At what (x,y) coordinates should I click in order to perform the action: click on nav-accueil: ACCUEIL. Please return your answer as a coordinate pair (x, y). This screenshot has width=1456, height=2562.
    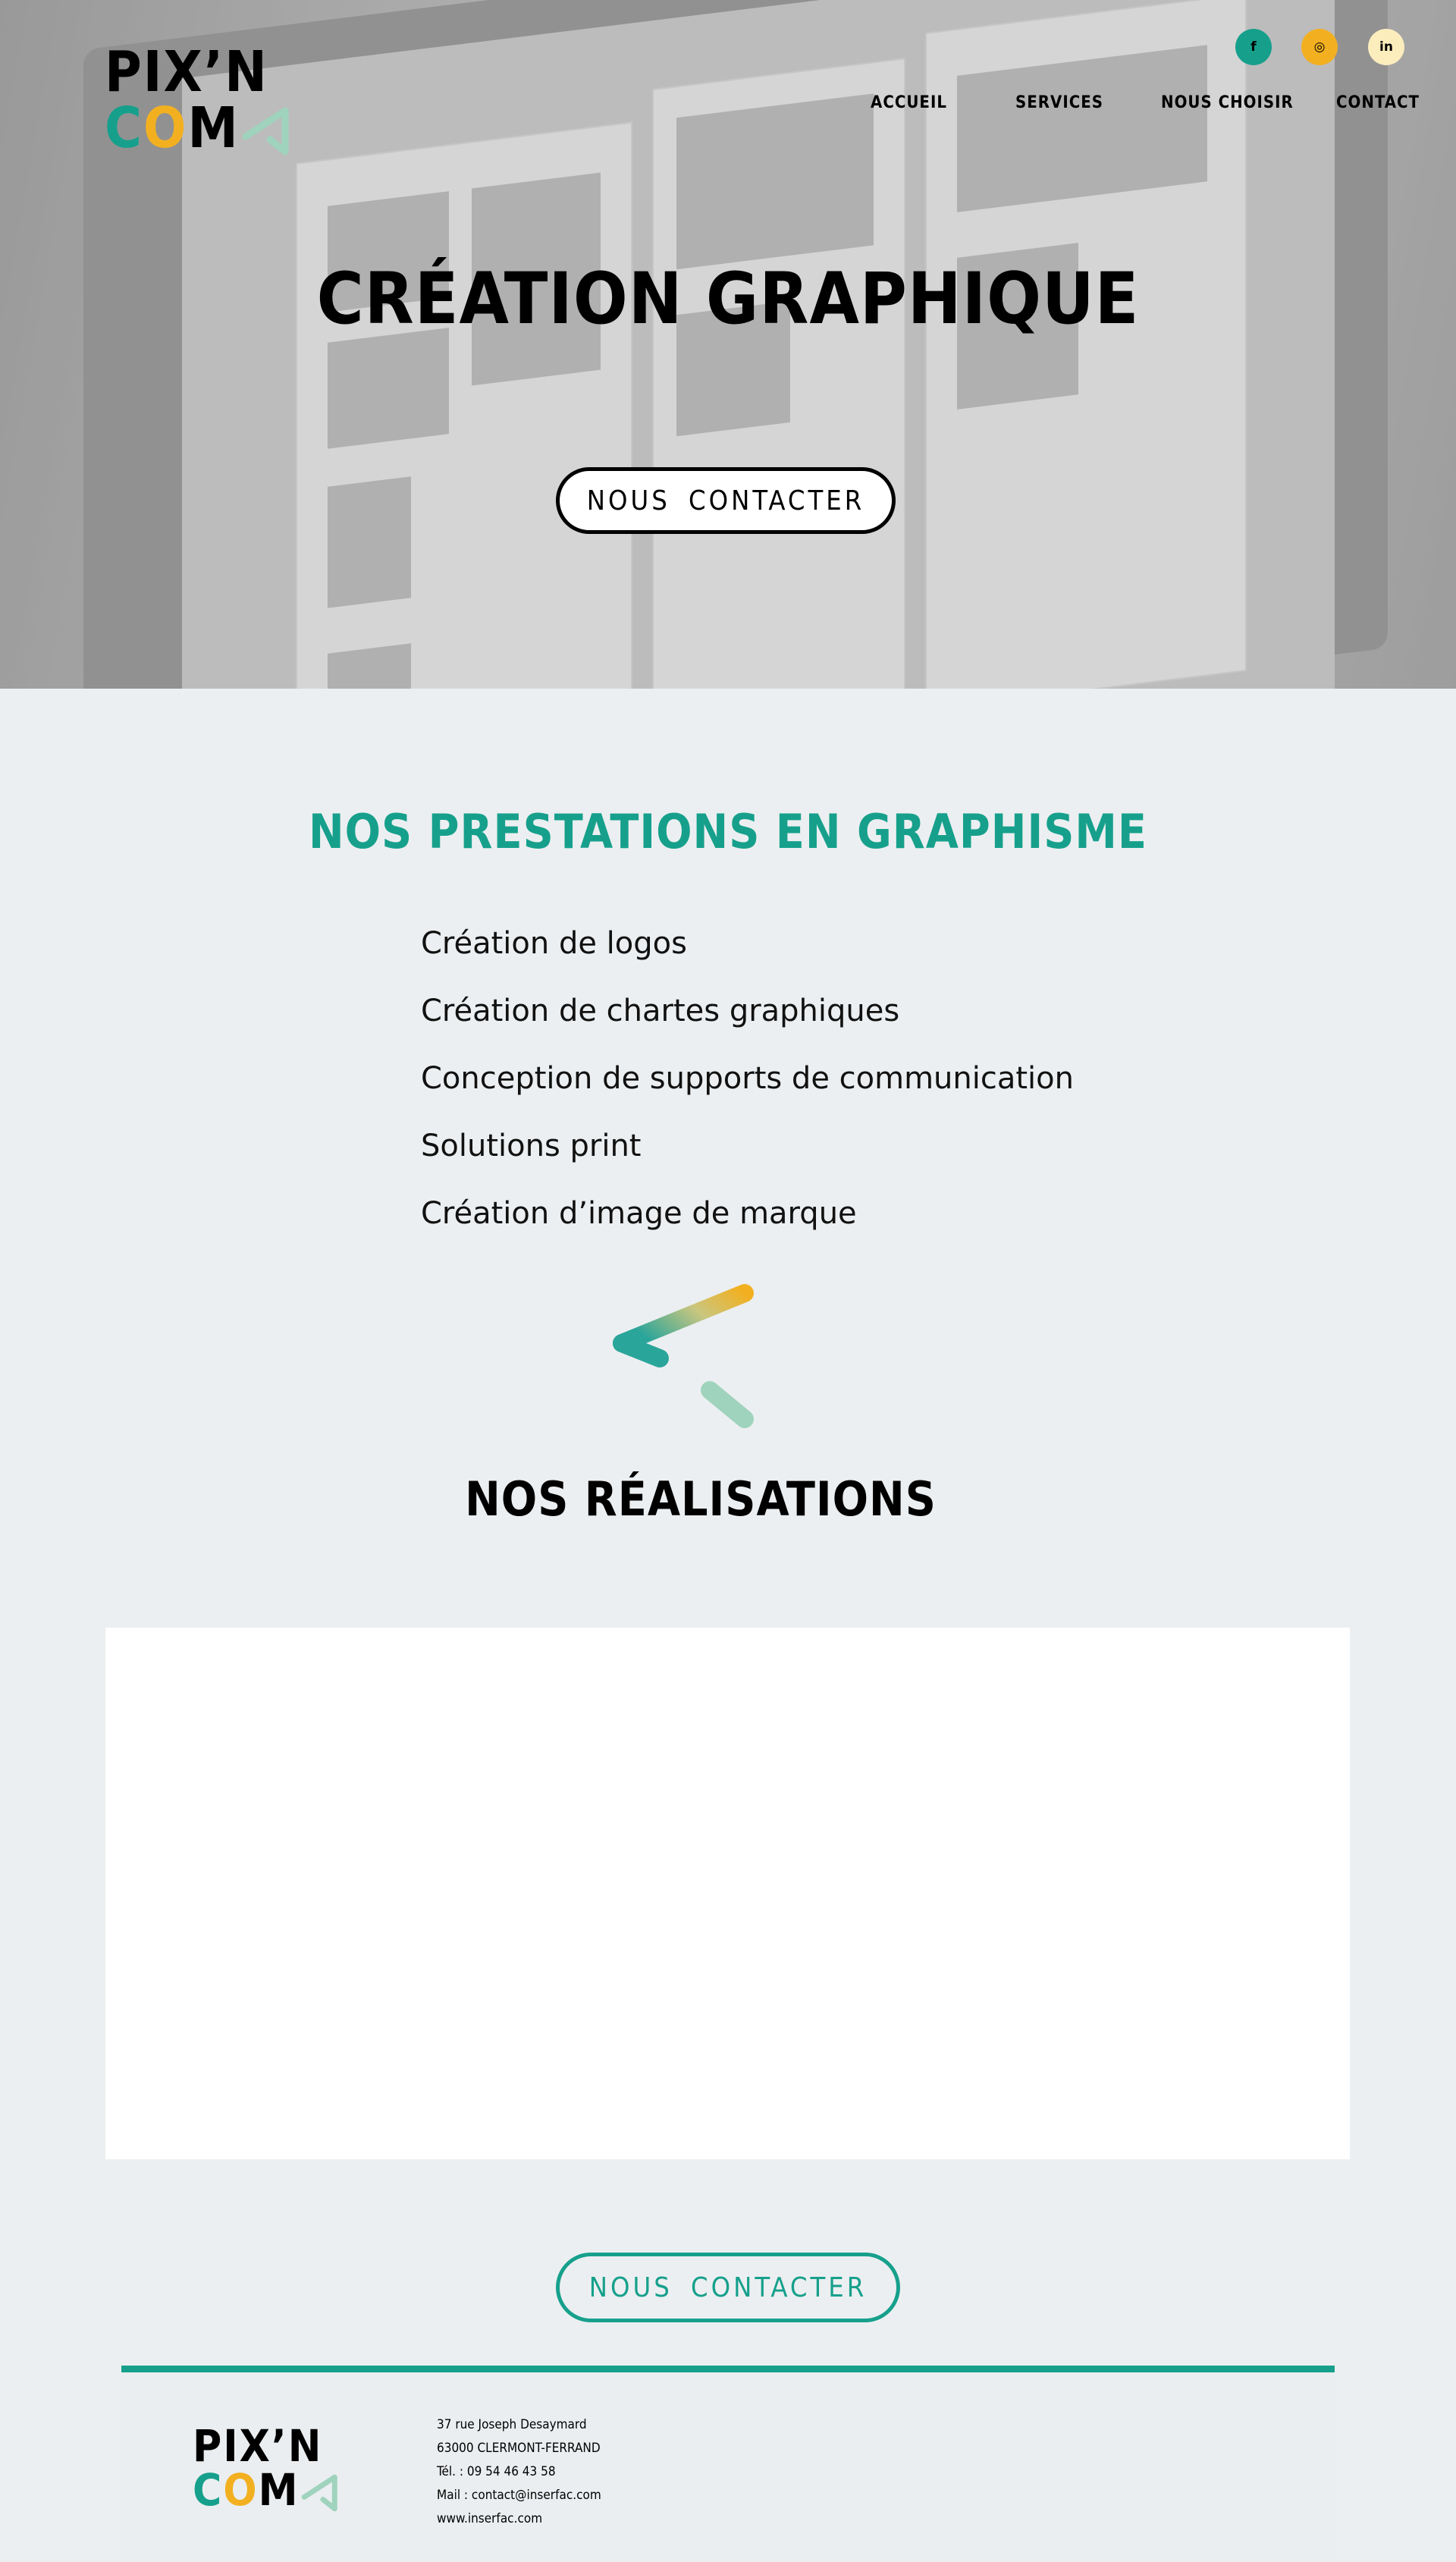
    Looking at the image, I should click on (909, 102).